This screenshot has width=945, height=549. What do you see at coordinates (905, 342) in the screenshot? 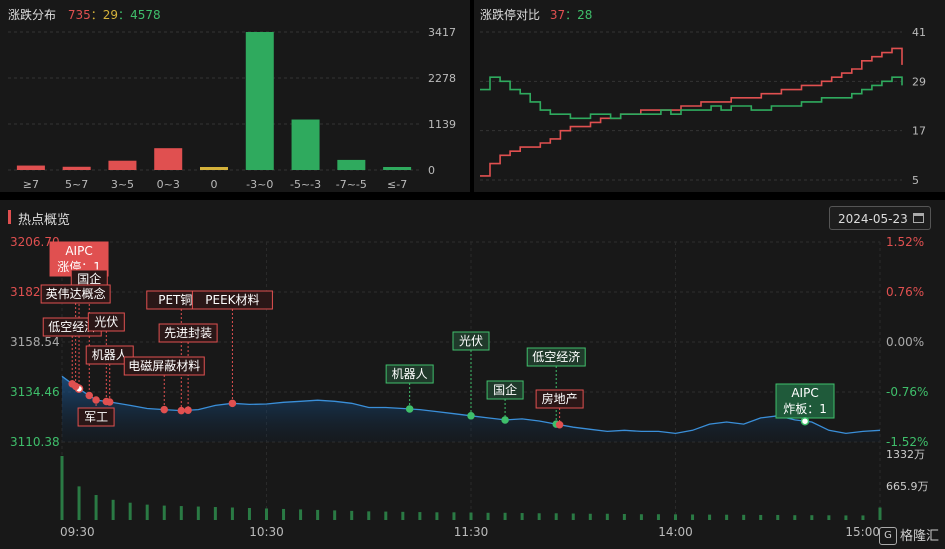
I see `y-right-tick: 0.00%` at bounding box center [905, 342].